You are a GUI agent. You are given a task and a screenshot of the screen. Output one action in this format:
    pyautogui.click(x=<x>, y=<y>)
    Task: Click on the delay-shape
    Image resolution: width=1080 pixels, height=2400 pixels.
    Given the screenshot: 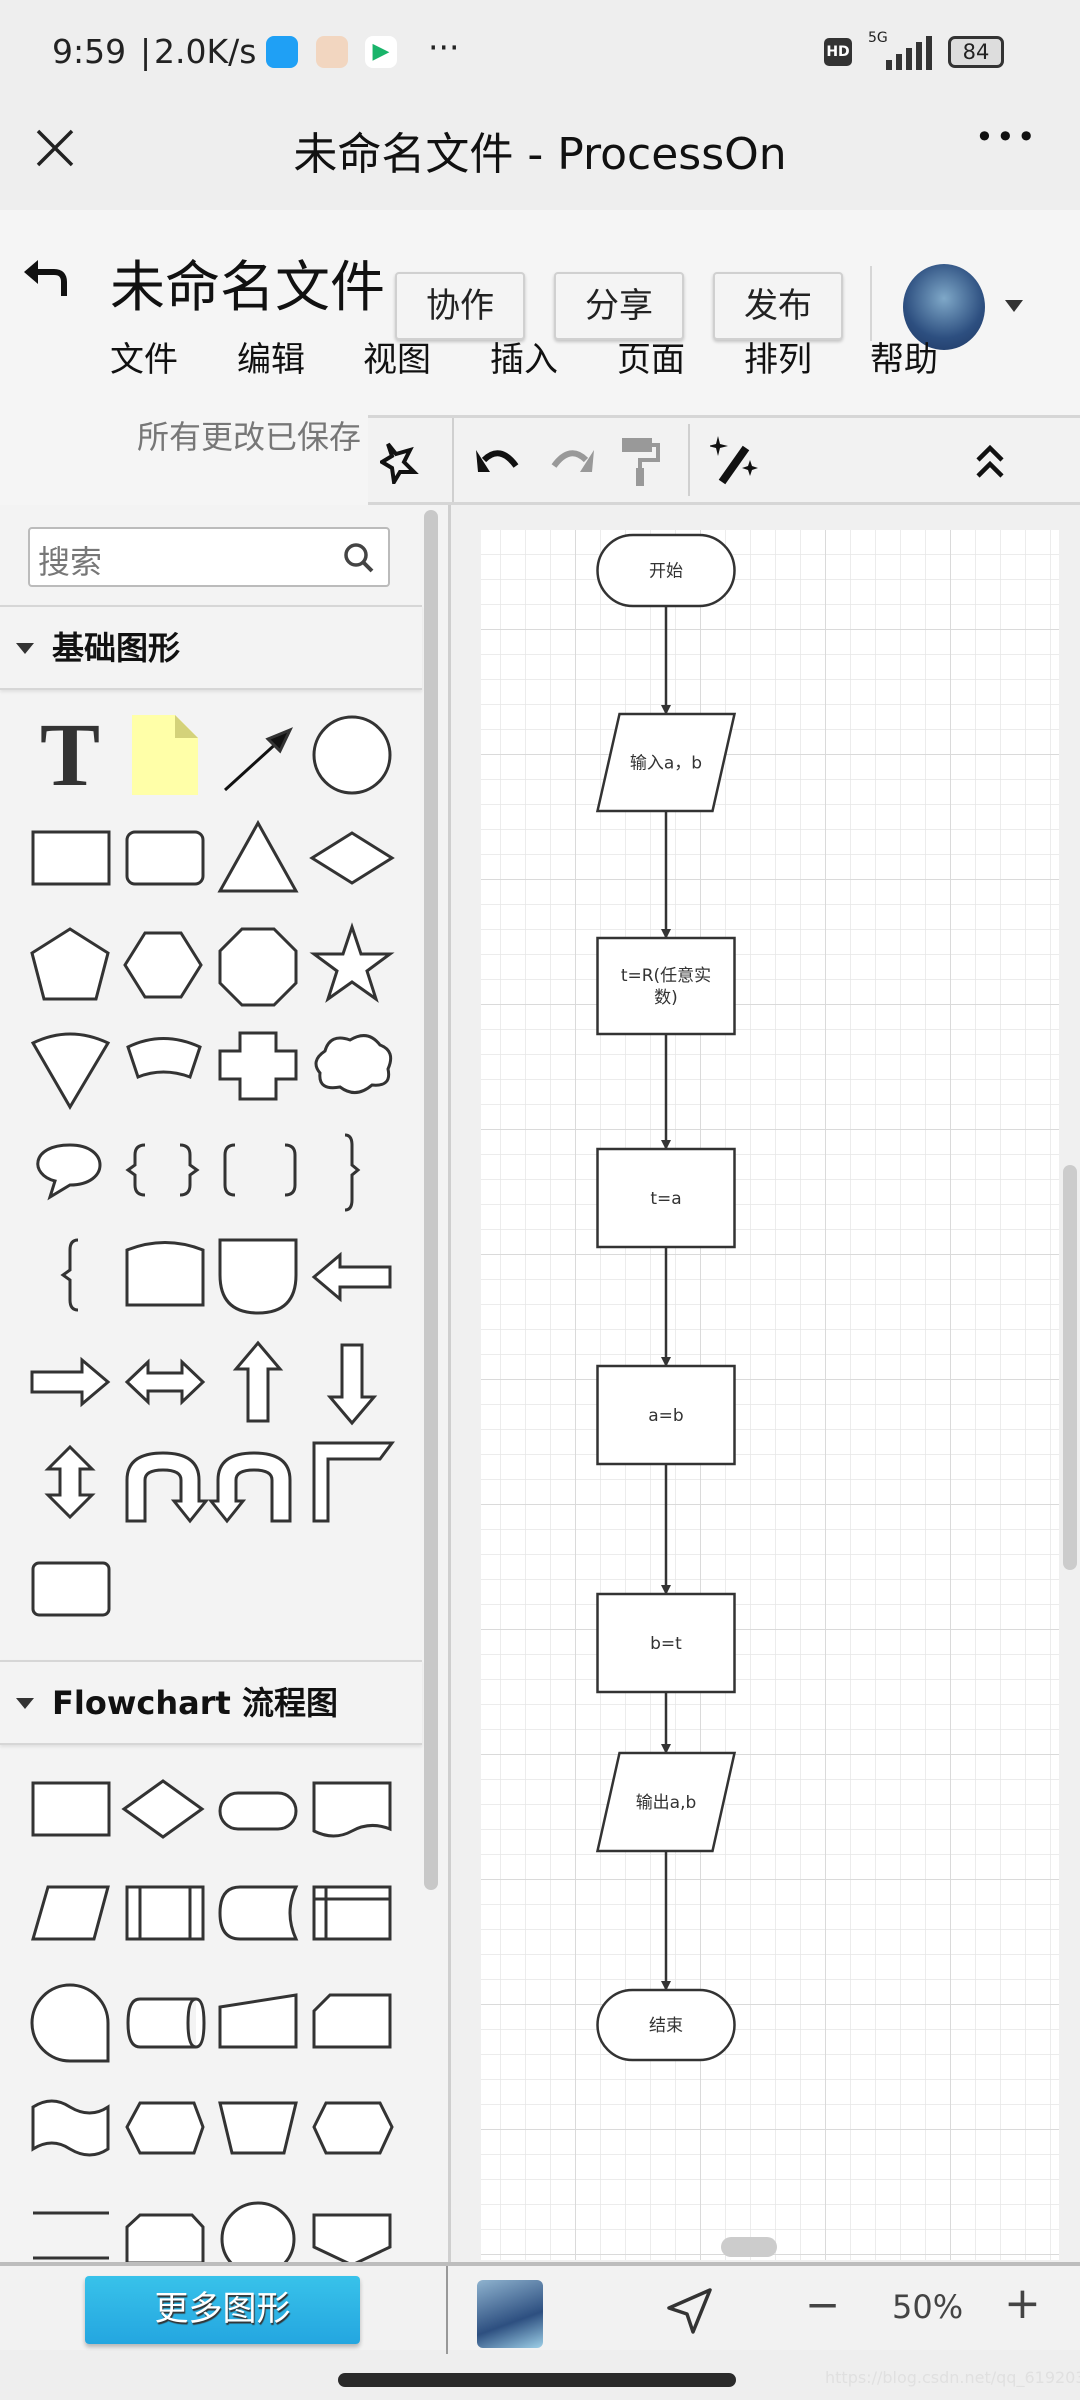 What is the action you would take?
    pyautogui.click(x=165, y=1274)
    